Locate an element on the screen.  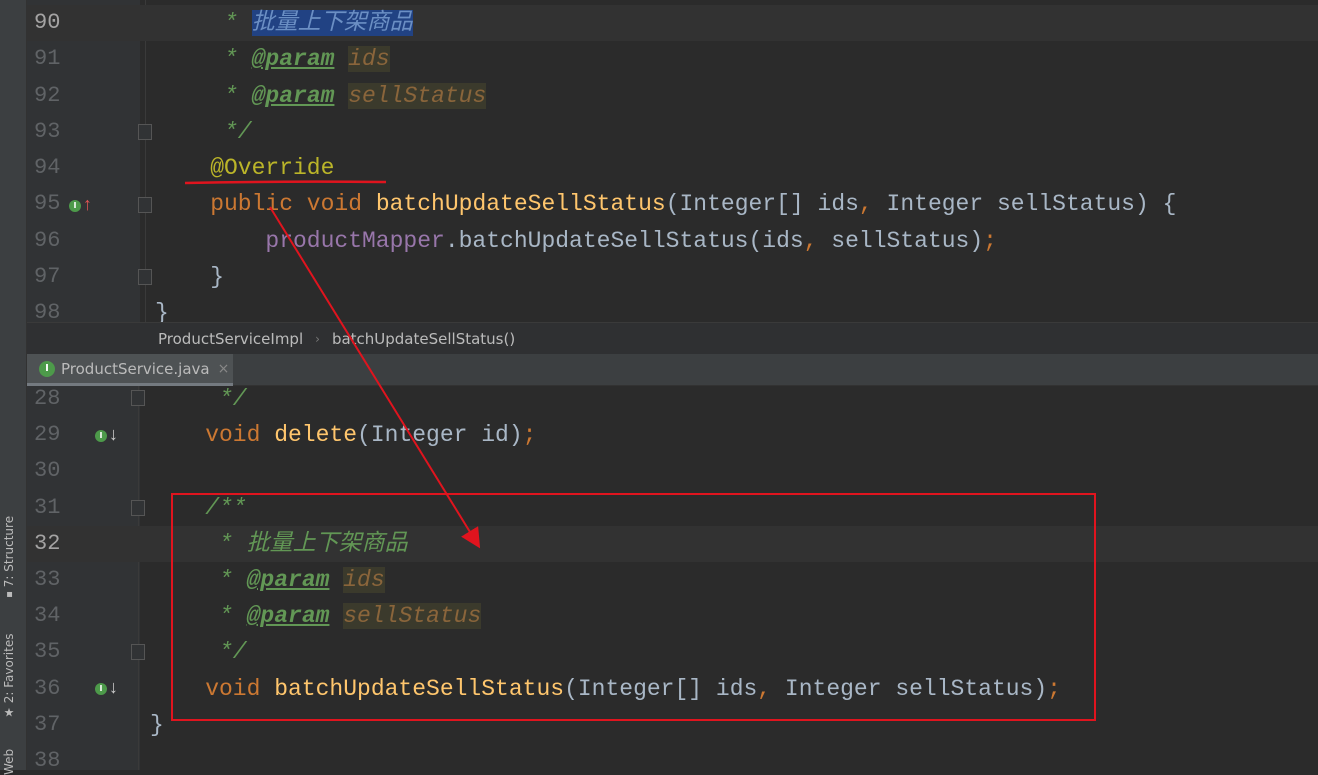
code-line: 90 * 批量上下架商品 is located at coordinates (672, 23).